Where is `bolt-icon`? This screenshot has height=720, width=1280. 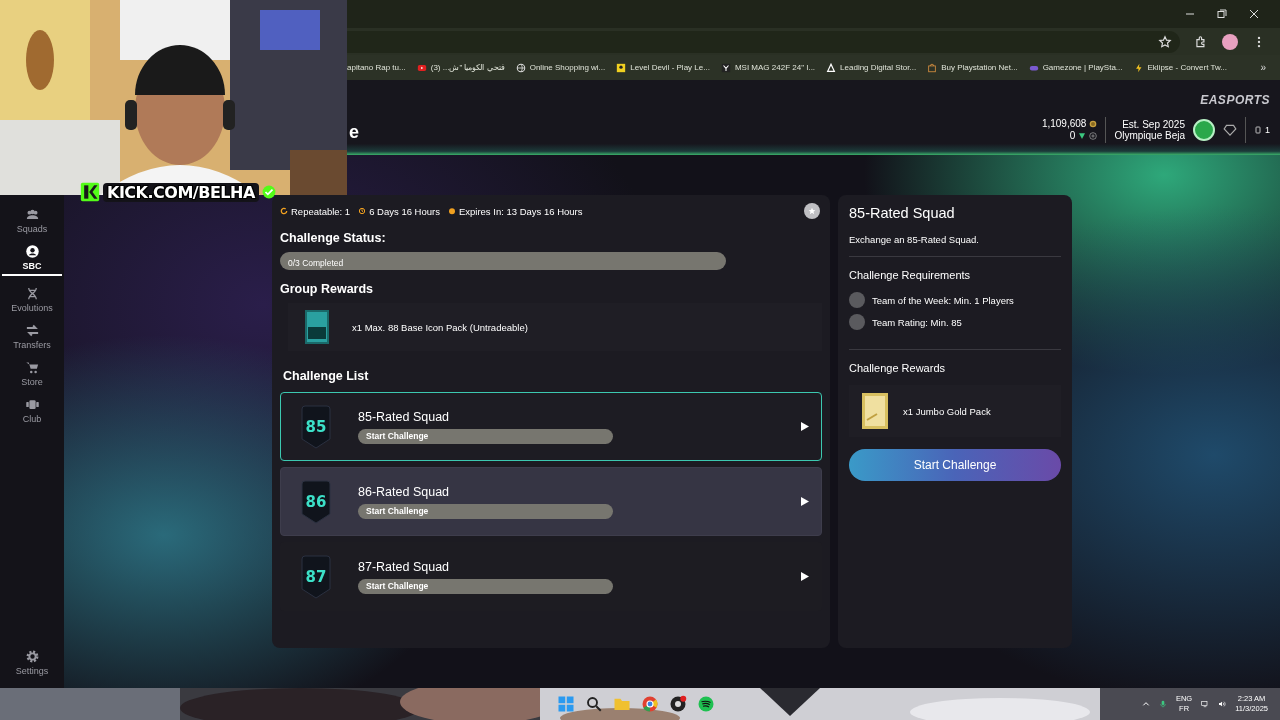
bolt-icon is located at coordinates (1138, 67).